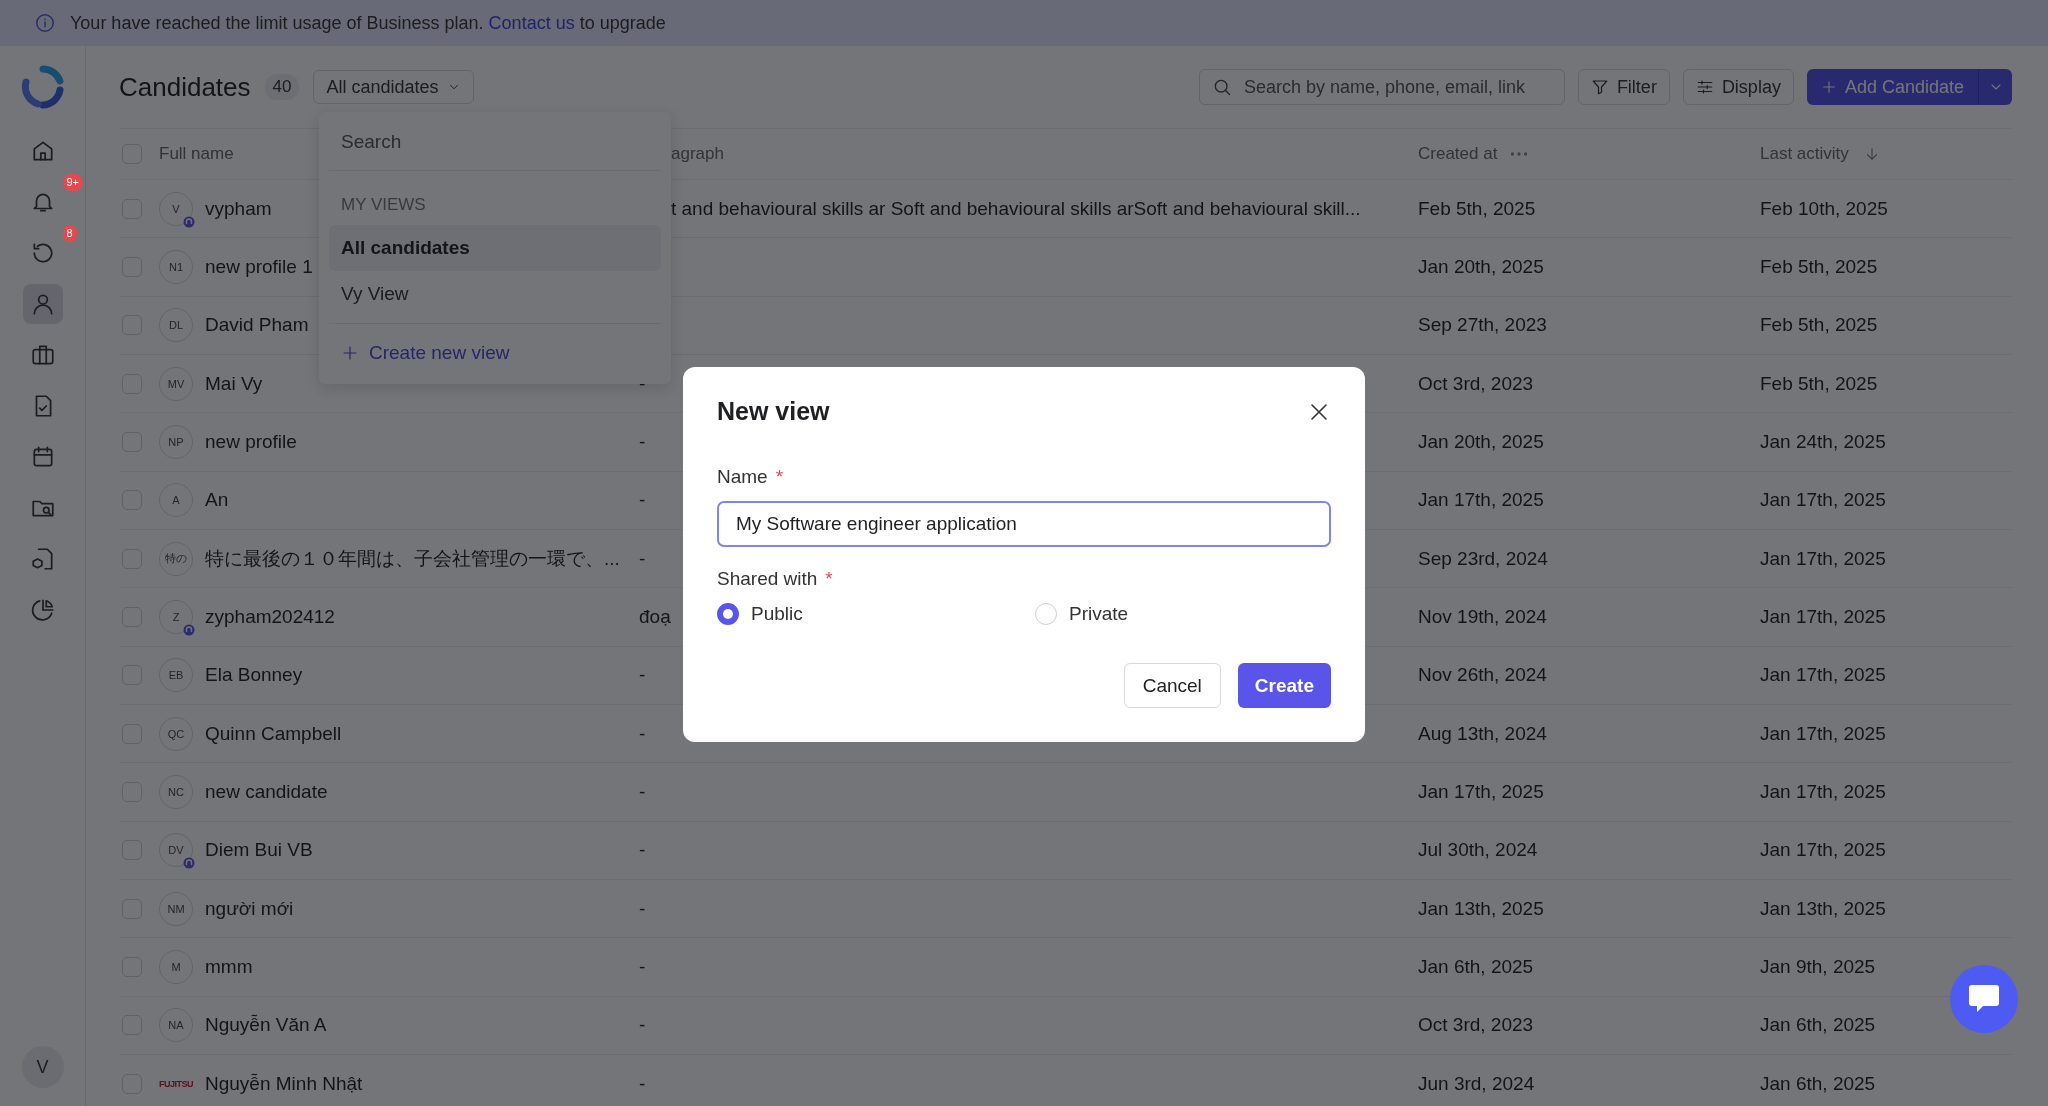  Describe the element at coordinates (1482, 617) in the screenshot. I see `table-cell: Nov 19th, 2024` at that location.